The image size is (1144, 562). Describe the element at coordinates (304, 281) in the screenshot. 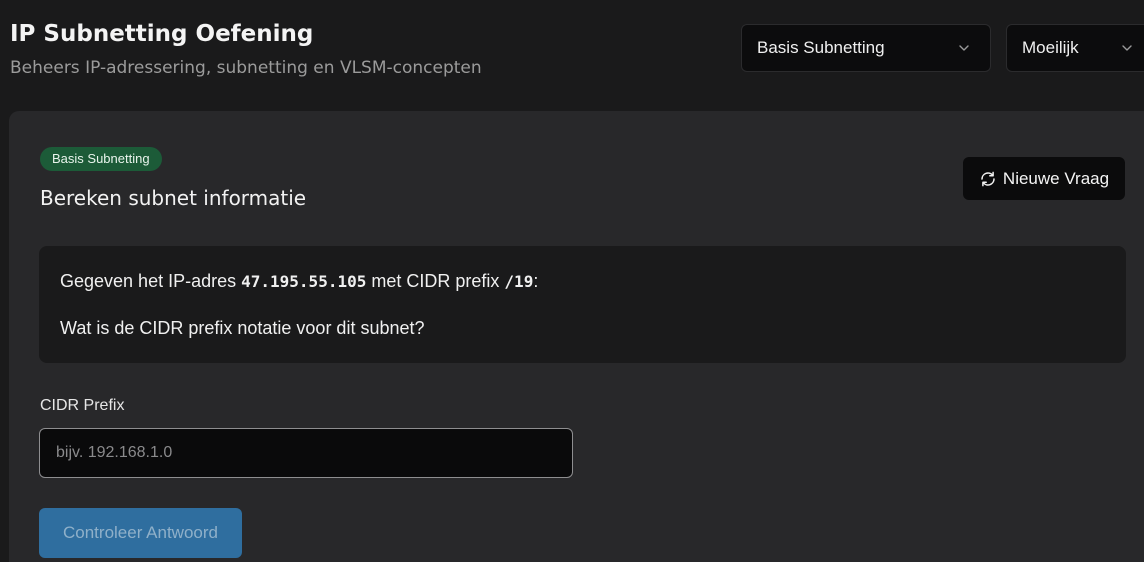

I see `ip-address: 47.195.55.105` at that location.